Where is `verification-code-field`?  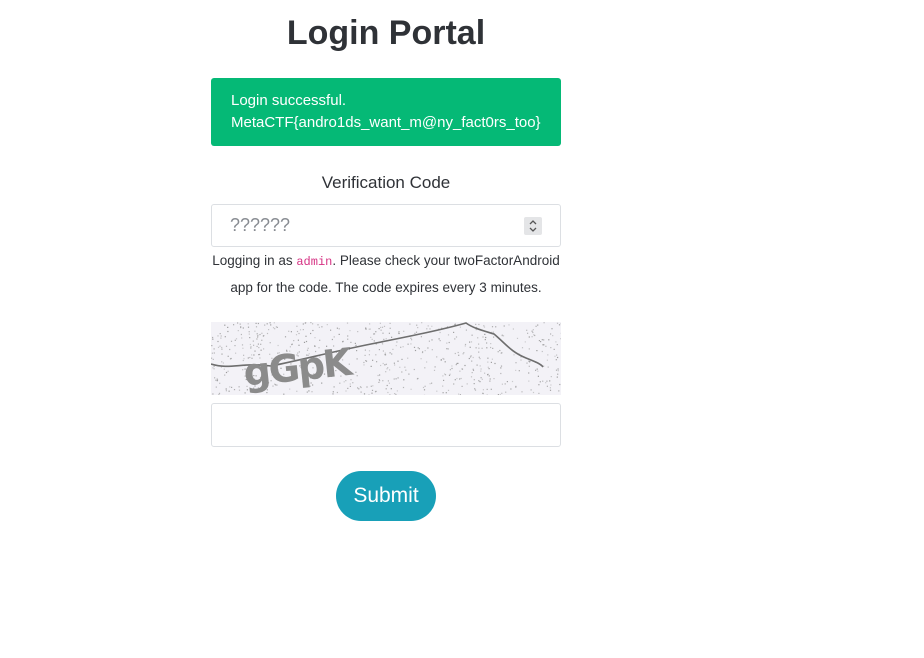
verification-code-field is located at coordinates (386, 225).